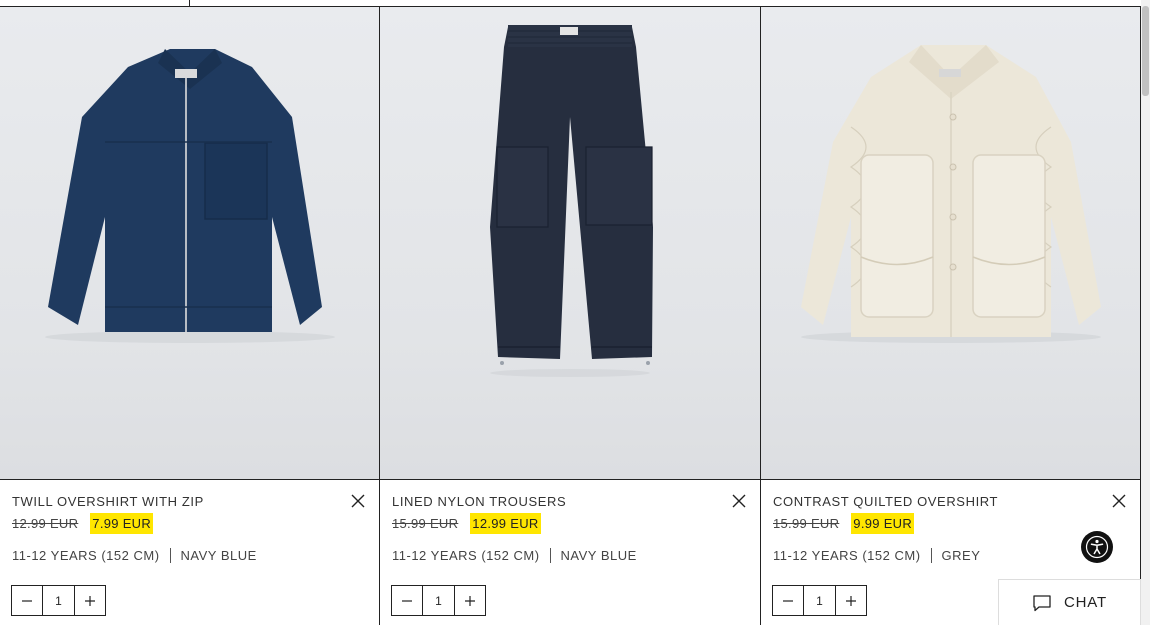  I want to click on scrollbar-thumb, so click(1145, 51).